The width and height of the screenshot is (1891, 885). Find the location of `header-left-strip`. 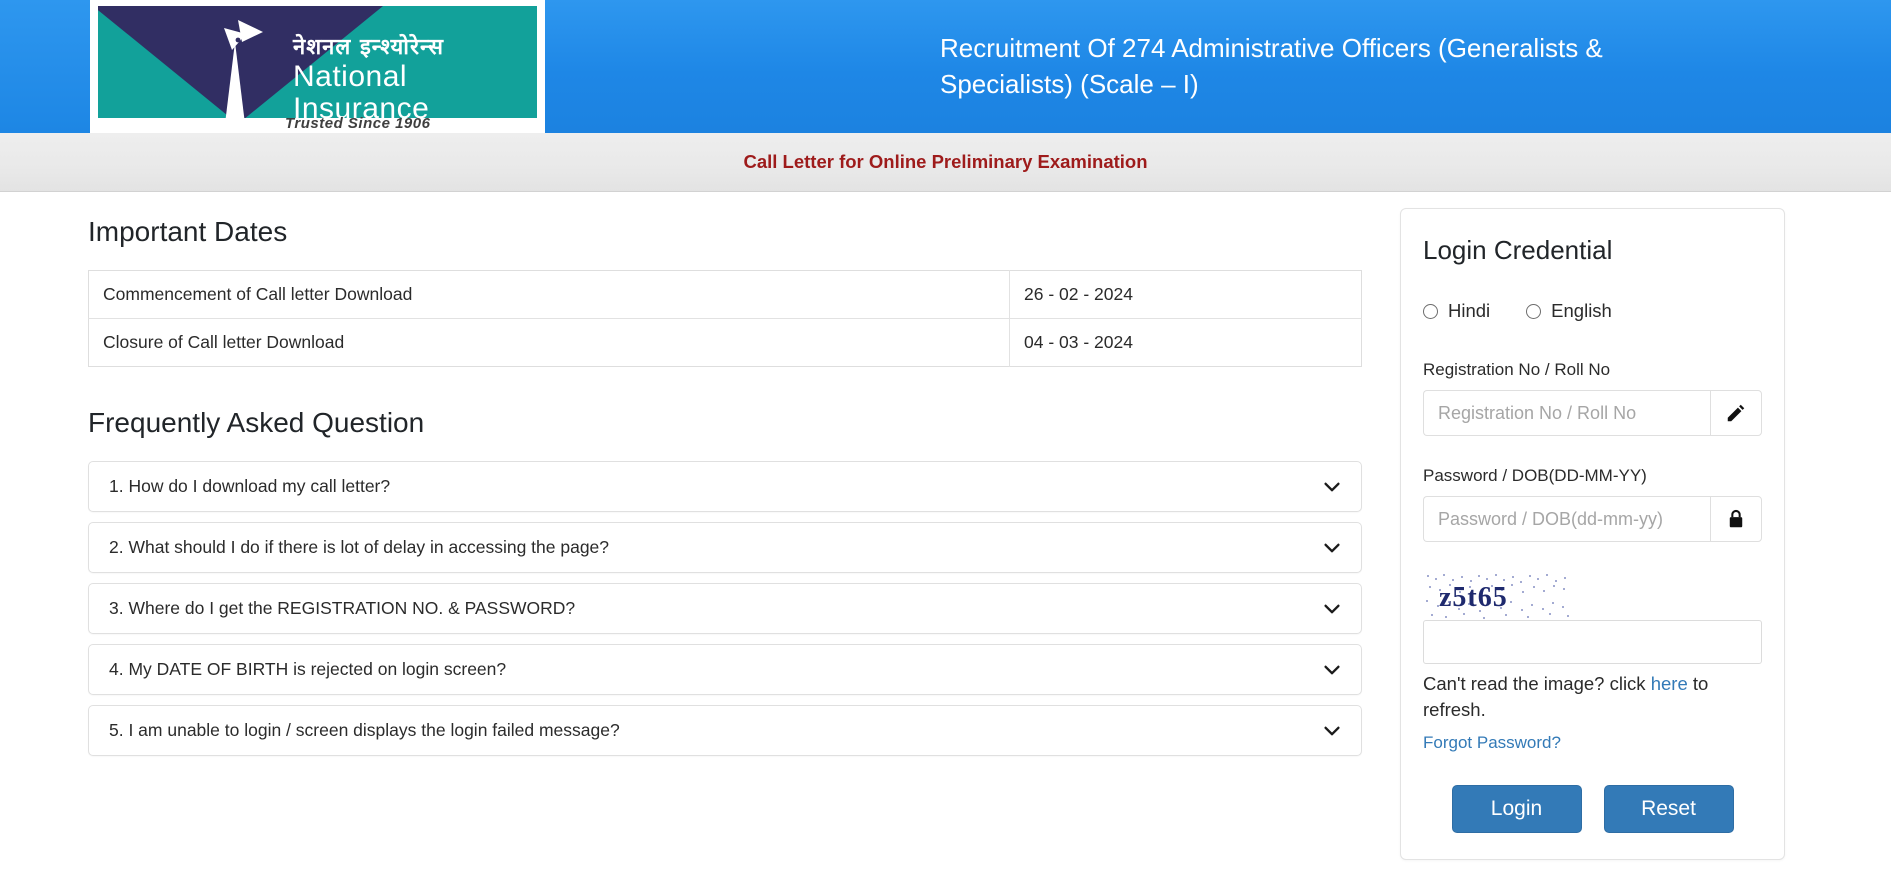

header-left-strip is located at coordinates (45, 66).